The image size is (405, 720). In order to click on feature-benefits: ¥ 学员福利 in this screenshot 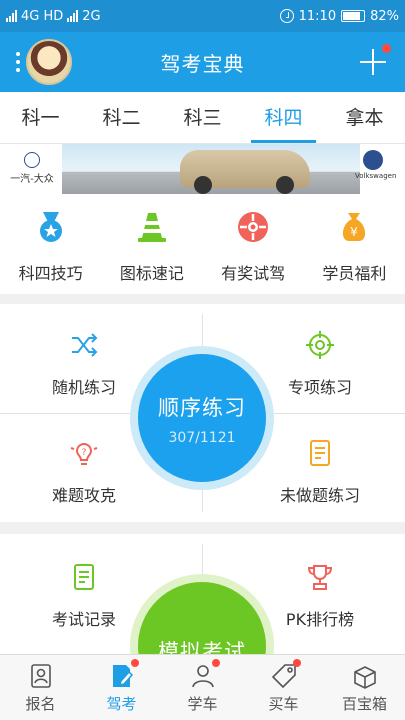, I will do `click(354, 244)`.